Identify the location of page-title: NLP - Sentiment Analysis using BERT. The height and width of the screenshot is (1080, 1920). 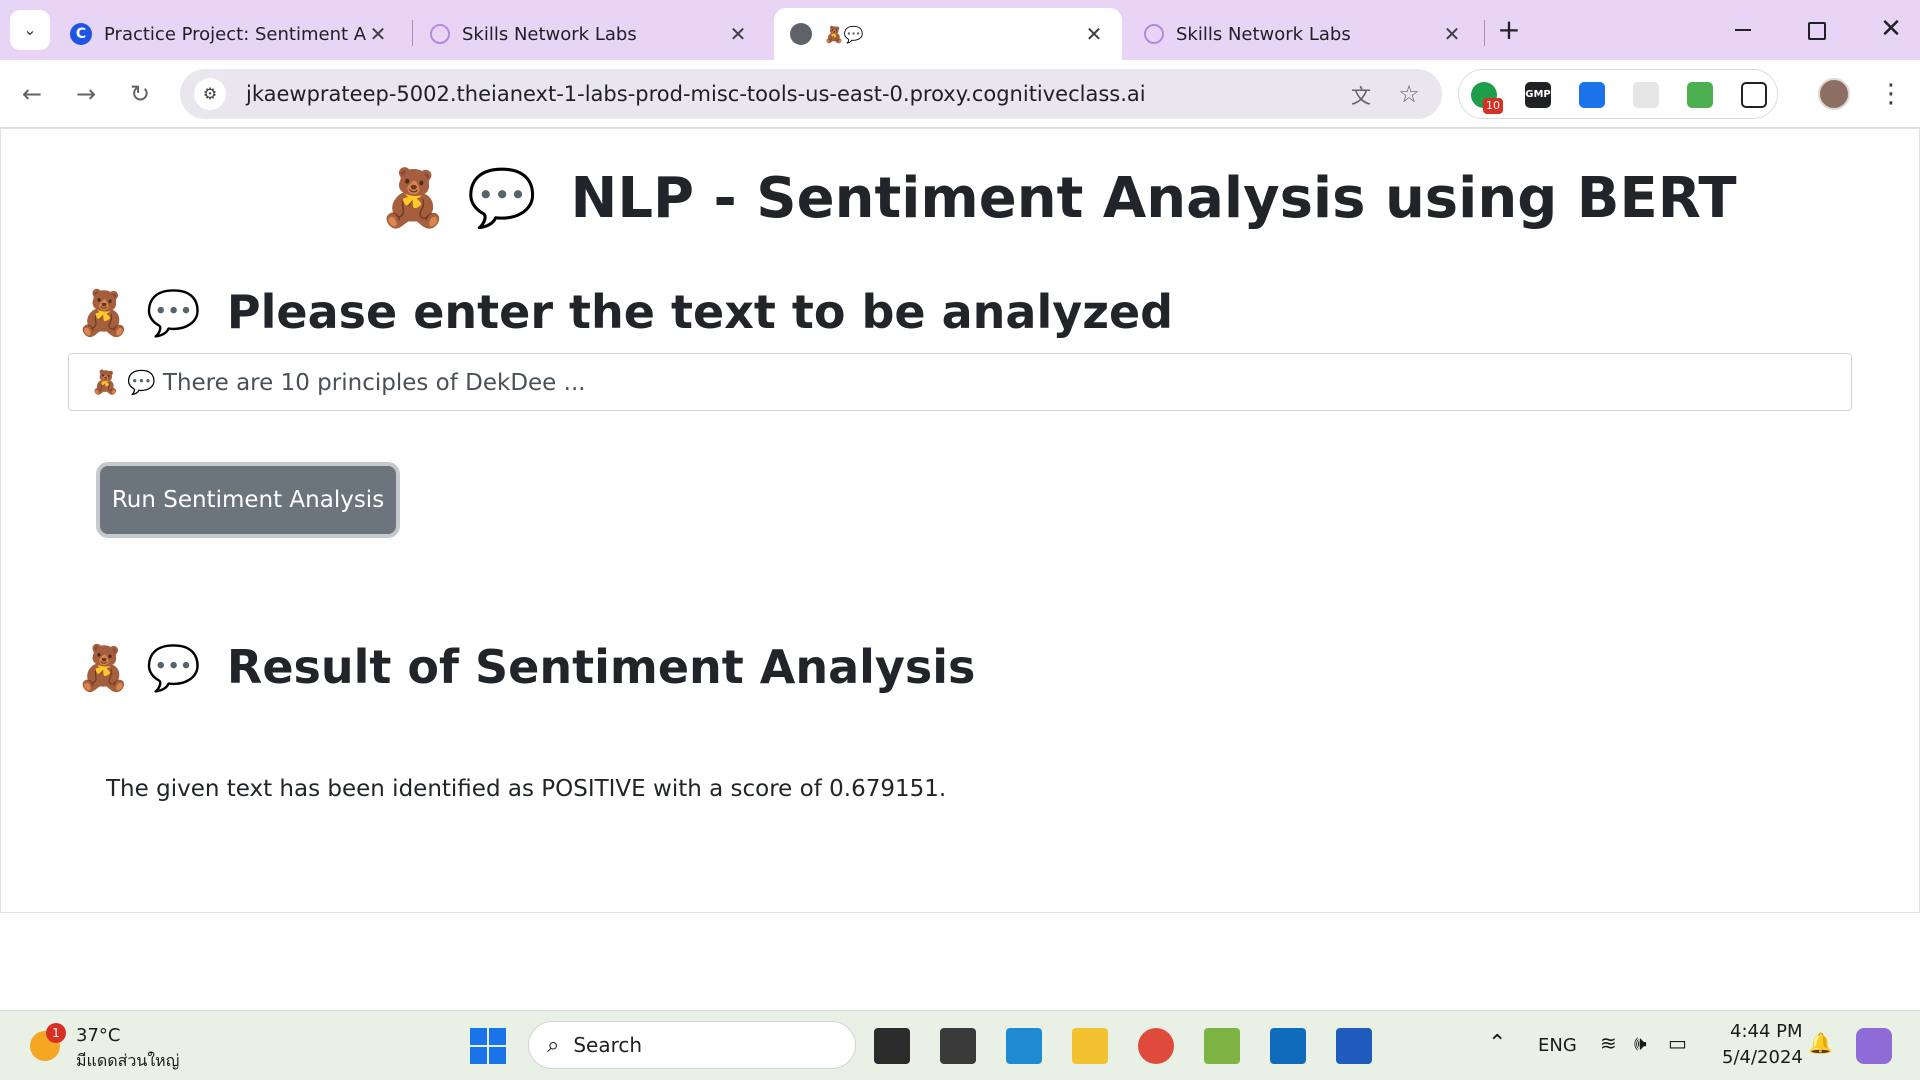
(1153, 198).